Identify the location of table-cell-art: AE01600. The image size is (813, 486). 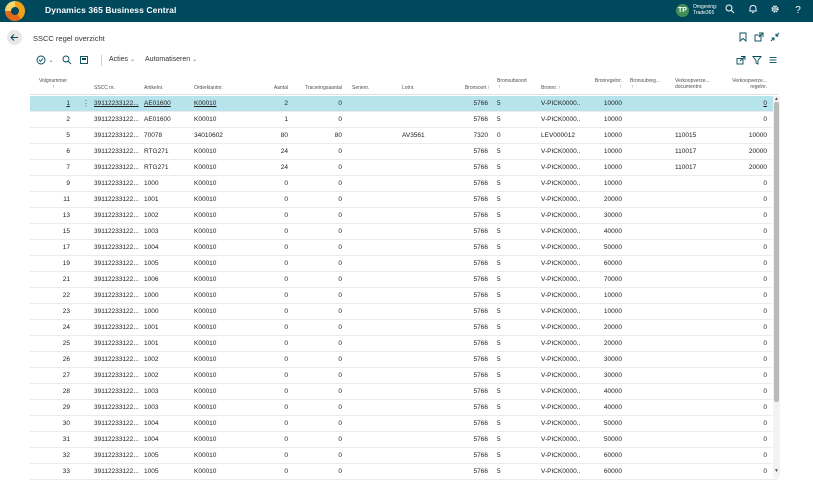
(168, 120).